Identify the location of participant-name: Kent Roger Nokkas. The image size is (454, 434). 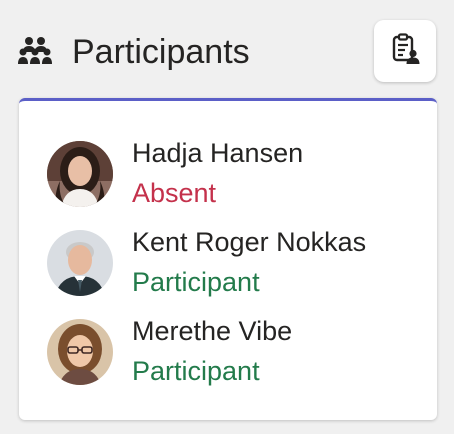
(249, 242).